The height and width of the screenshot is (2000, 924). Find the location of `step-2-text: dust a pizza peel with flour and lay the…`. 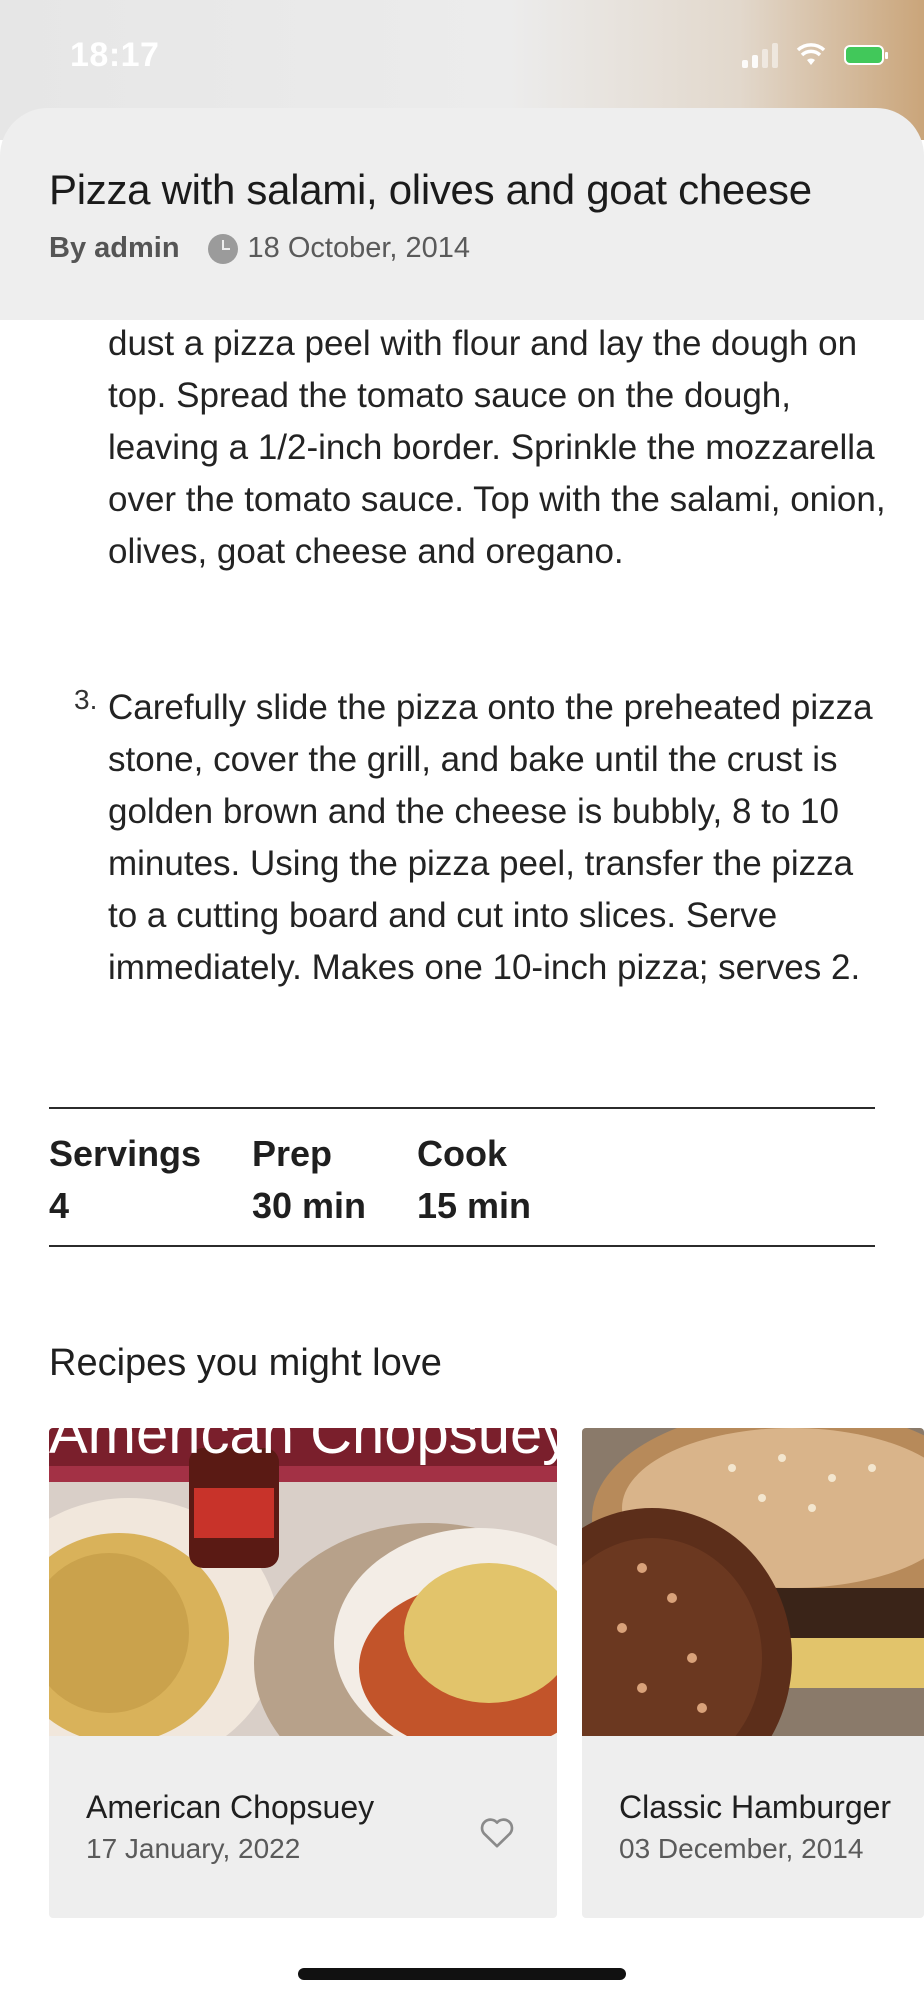

step-2-text: dust a pizza peel with flour and lay the… is located at coordinates (497, 447).